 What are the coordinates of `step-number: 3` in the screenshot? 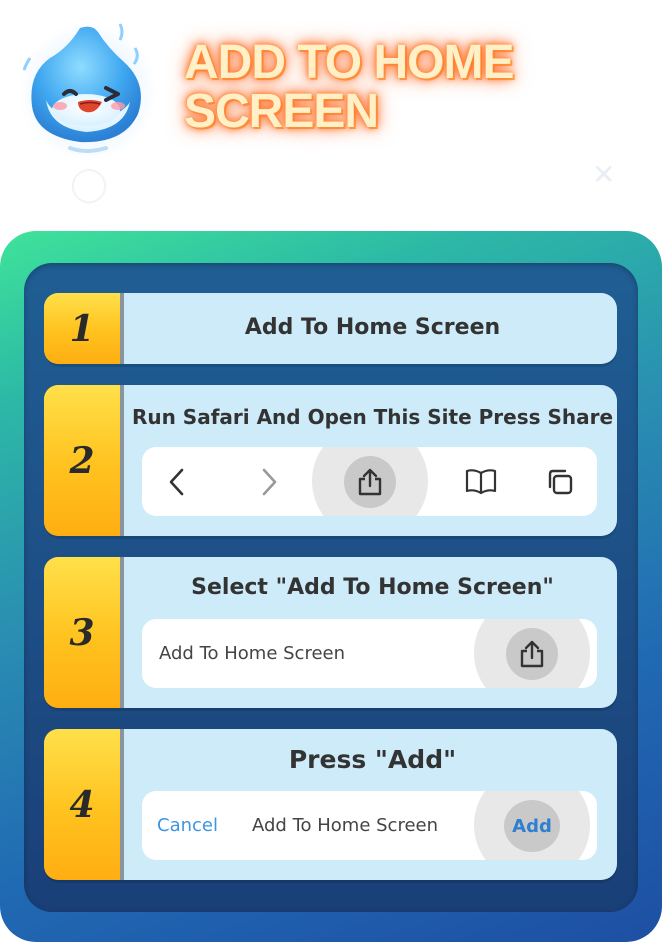 It's located at (82, 632).